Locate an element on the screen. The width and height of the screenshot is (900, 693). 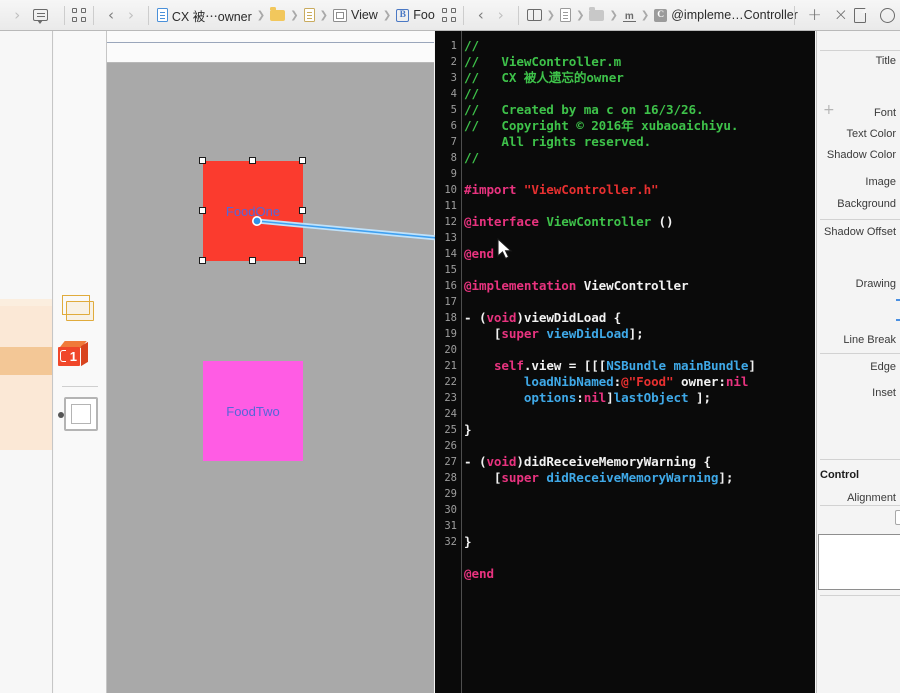
resize-handle-tr is located at coordinates (302, 160).